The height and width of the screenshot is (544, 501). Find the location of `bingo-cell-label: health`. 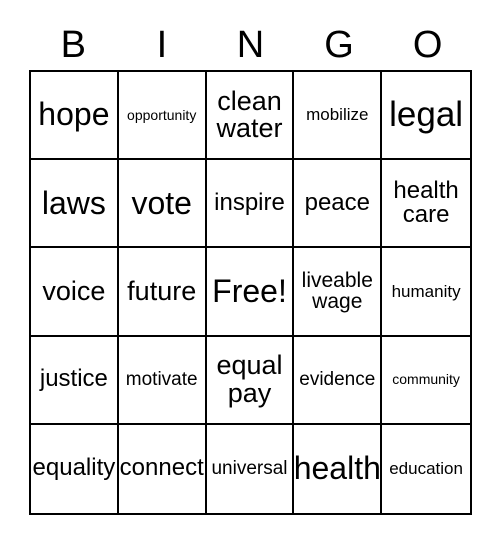

bingo-cell-label: health is located at coordinates (337, 468).